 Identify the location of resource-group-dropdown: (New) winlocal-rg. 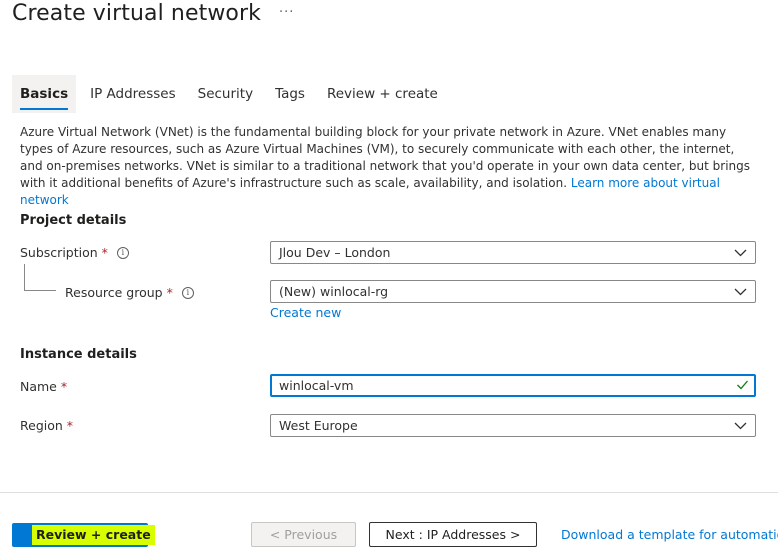
(513, 291).